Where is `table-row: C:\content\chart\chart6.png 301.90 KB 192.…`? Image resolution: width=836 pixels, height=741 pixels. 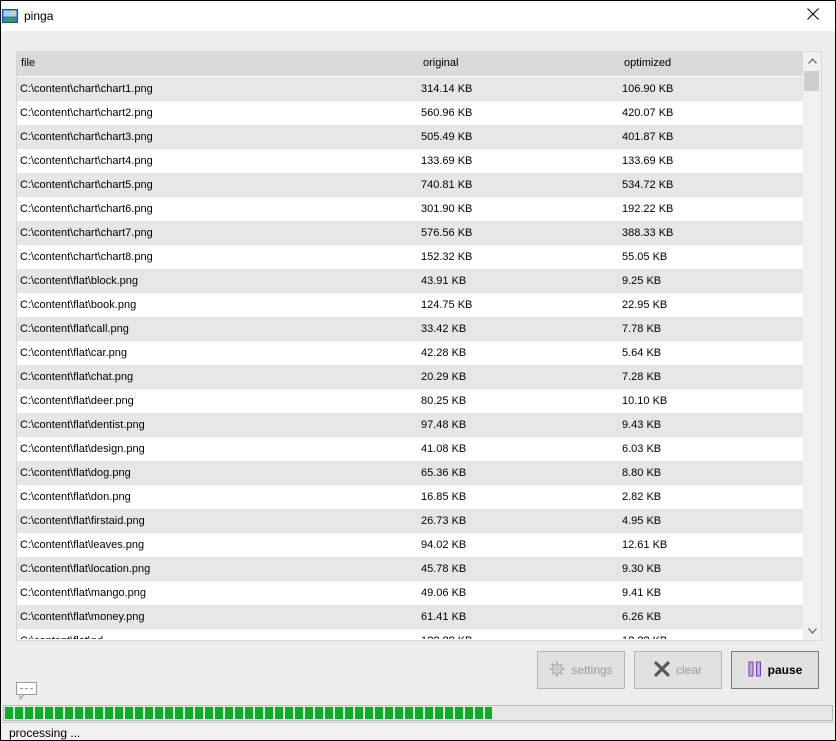
table-row: C:\content\chart\chart6.png 301.90 KB 192.… is located at coordinates (410, 209).